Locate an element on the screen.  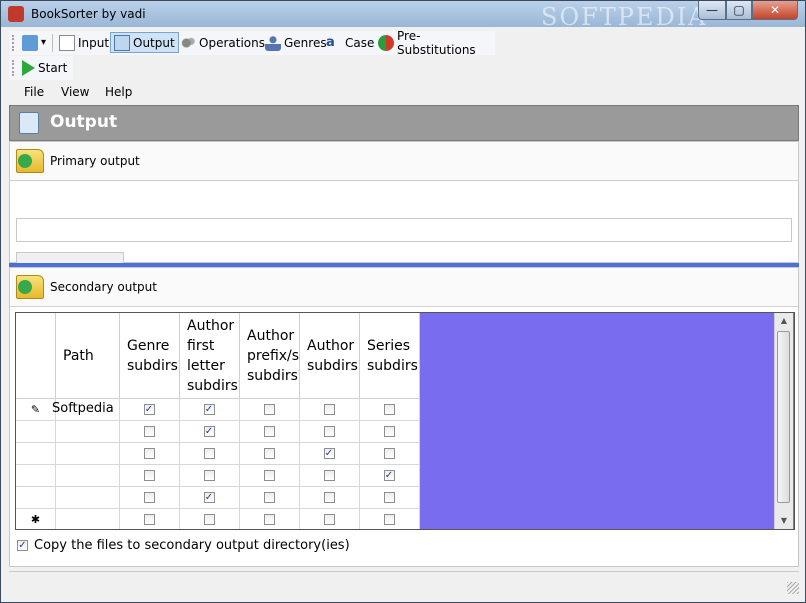
genres-button: Genres is located at coordinates (296, 42).